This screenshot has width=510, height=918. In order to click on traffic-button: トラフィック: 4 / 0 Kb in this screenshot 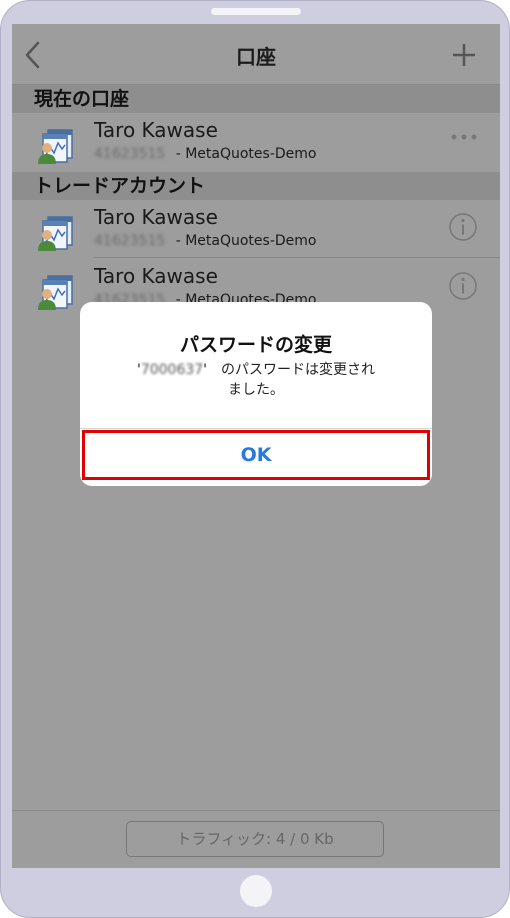, I will do `click(255, 839)`.